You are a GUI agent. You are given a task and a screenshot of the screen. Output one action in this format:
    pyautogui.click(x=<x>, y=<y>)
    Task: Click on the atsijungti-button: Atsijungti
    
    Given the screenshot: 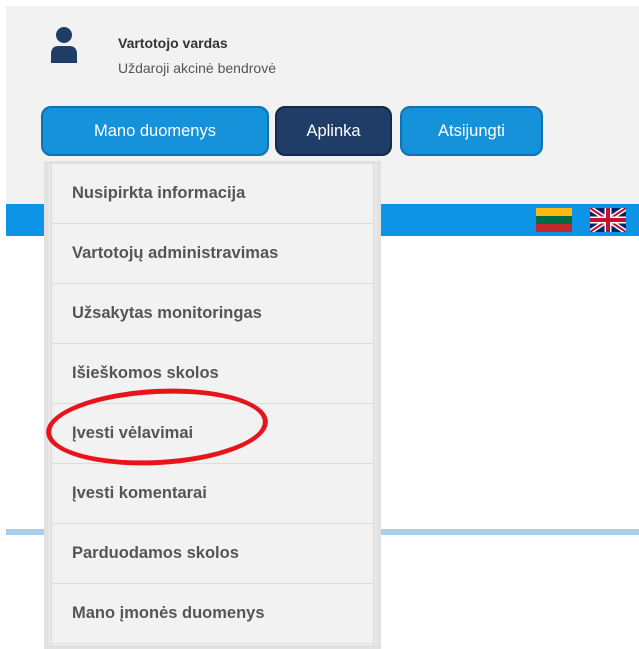 What is the action you would take?
    pyautogui.click(x=471, y=131)
    